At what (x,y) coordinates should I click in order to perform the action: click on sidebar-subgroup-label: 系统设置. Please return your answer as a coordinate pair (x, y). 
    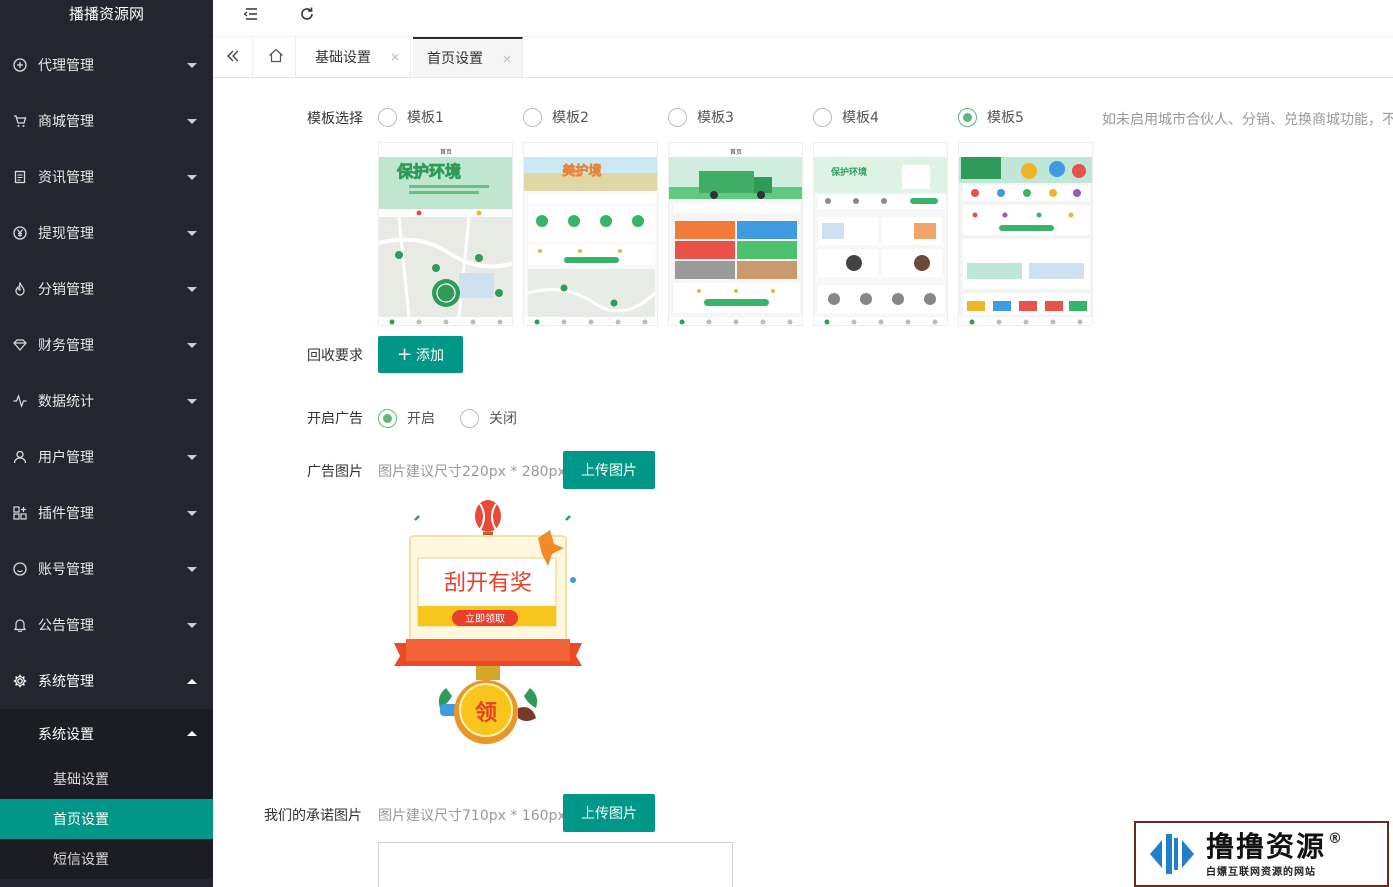
    Looking at the image, I should click on (66, 735).